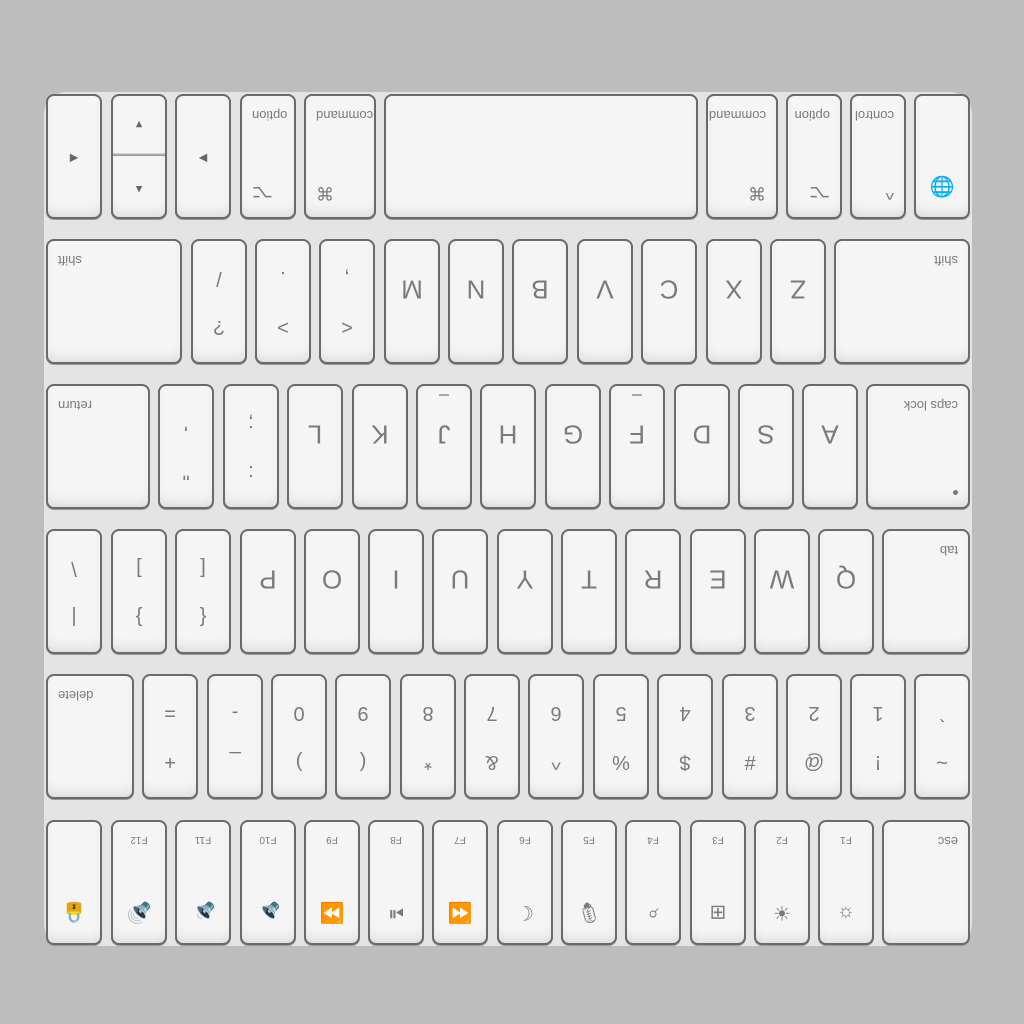 This screenshot has width=1024, height=1024. I want to click on function-key-label: F11, so click(203, 839).